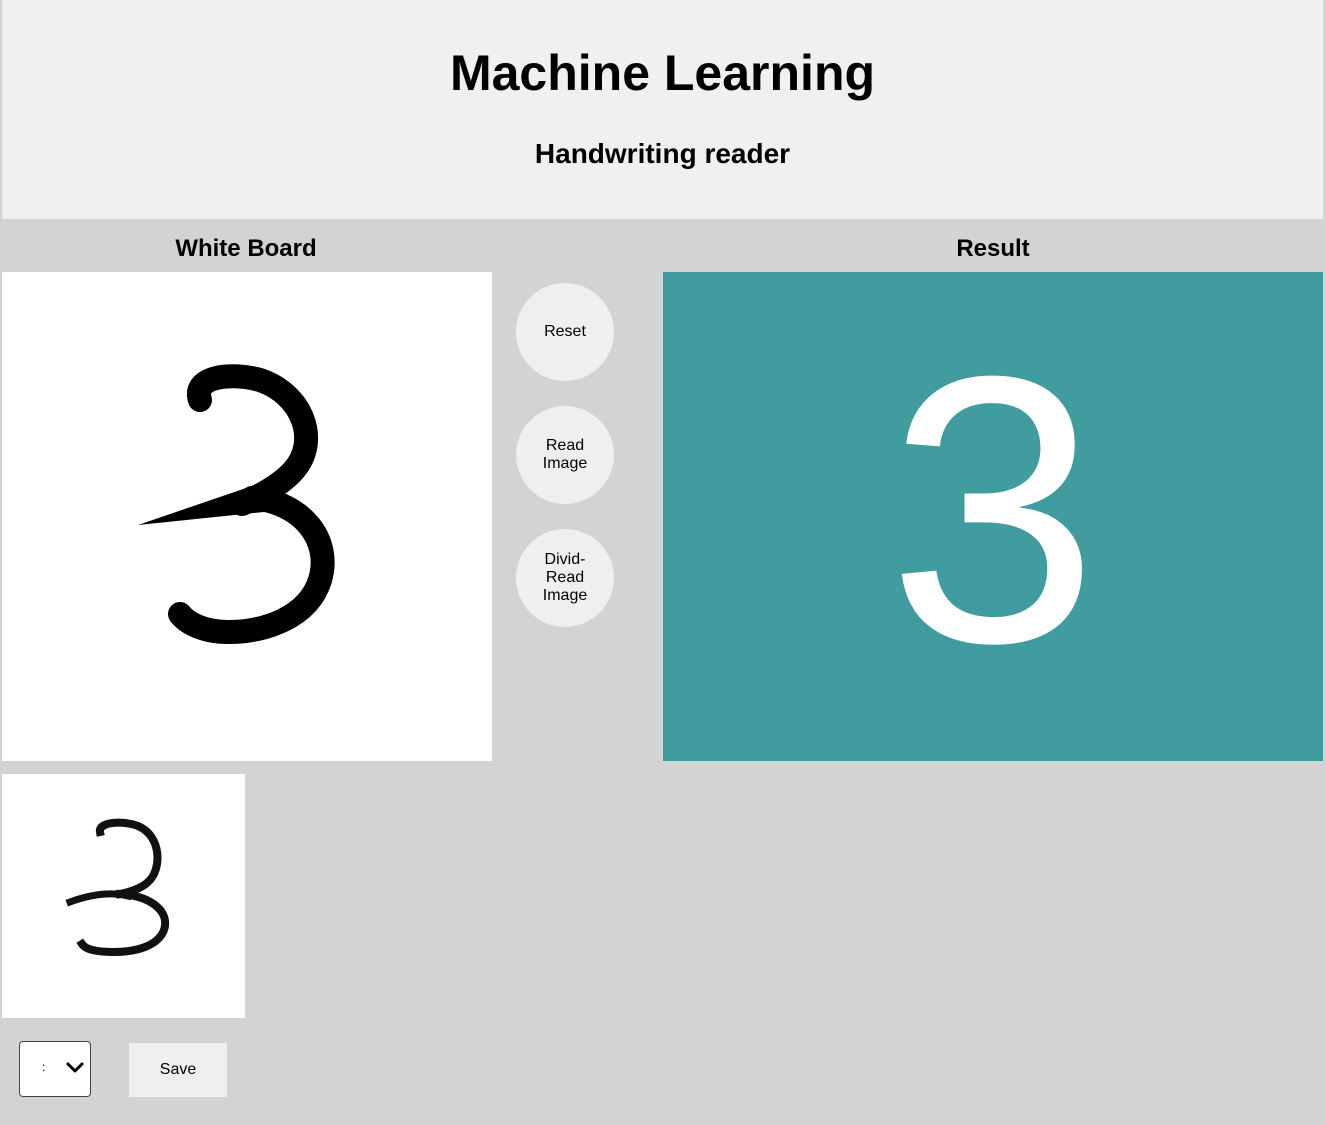 This screenshot has width=1325, height=1125. What do you see at coordinates (565, 578) in the screenshot?
I see `divid-read-image-button: Divid- Read Image` at bounding box center [565, 578].